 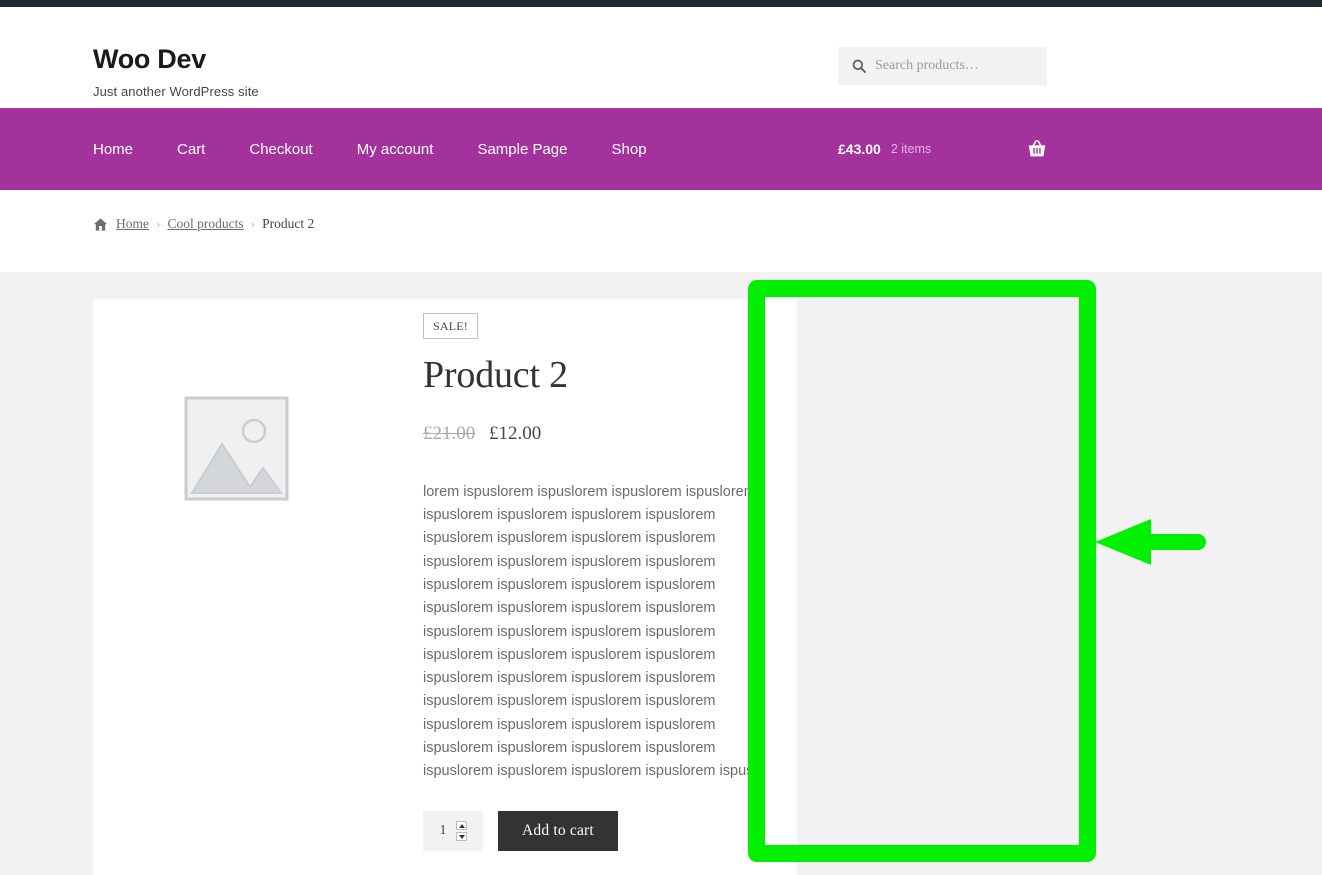 What do you see at coordinates (661, 3) in the screenshot?
I see `wp-admin-bar` at bounding box center [661, 3].